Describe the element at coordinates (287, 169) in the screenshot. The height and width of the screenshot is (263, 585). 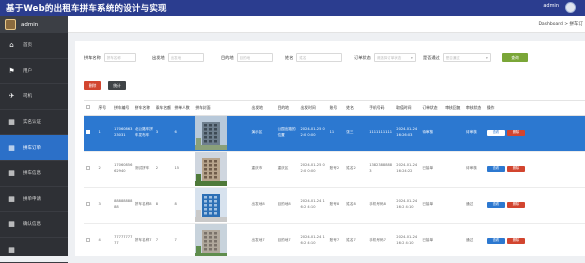
I see `cell-to: 重庆区` at that location.